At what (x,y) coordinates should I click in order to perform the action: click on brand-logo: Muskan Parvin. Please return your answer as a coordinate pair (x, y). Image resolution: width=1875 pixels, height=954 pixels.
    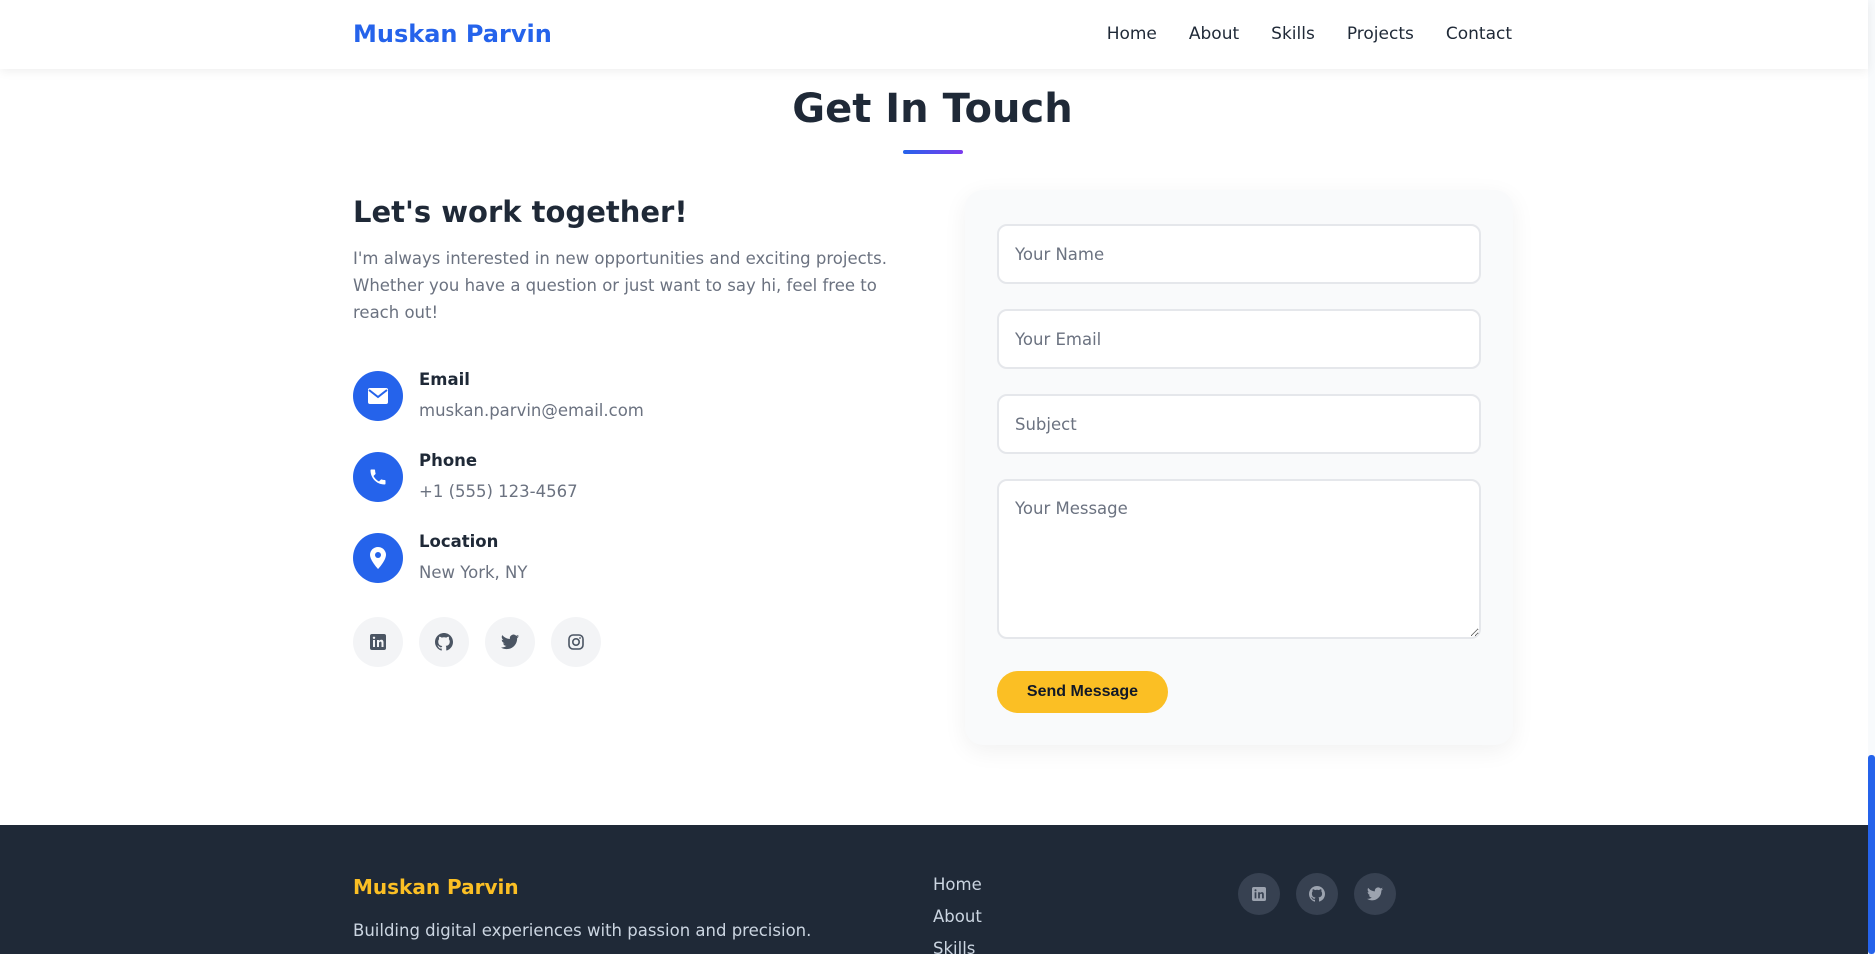
    Looking at the image, I should click on (452, 34).